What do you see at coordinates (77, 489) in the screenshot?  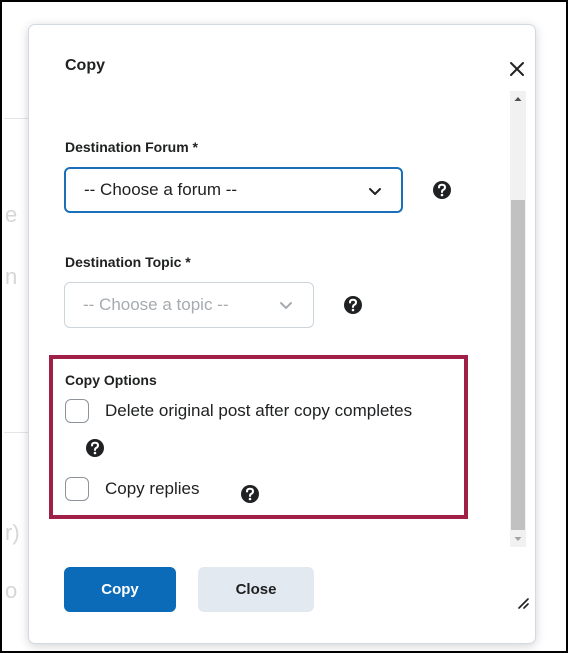 I see `copy-replies-checkbox` at bounding box center [77, 489].